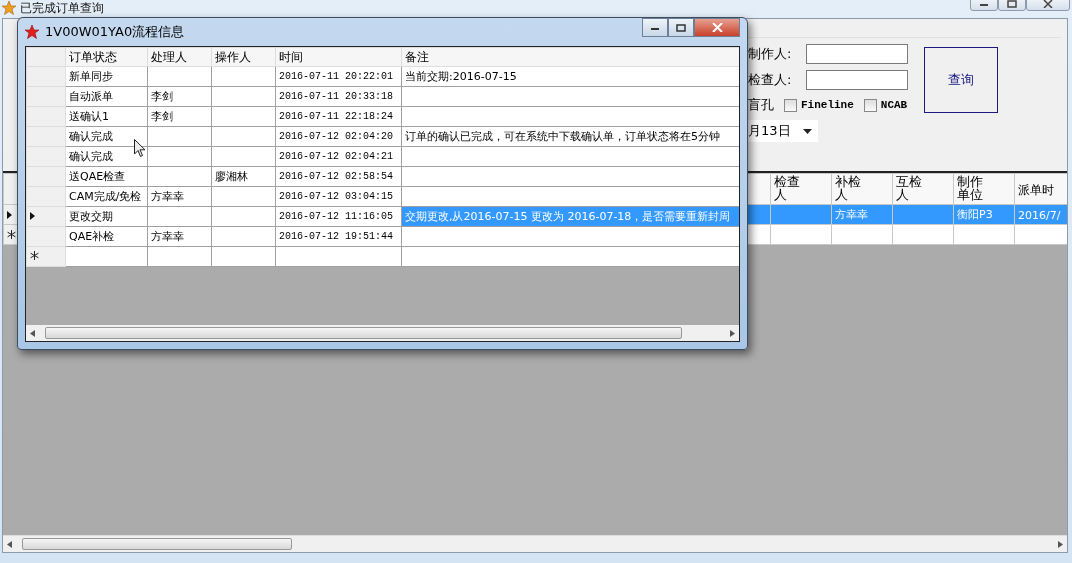 The height and width of the screenshot is (563, 1072). I want to click on table-cell: 2016-07-12 19:51:44, so click(336, 236).